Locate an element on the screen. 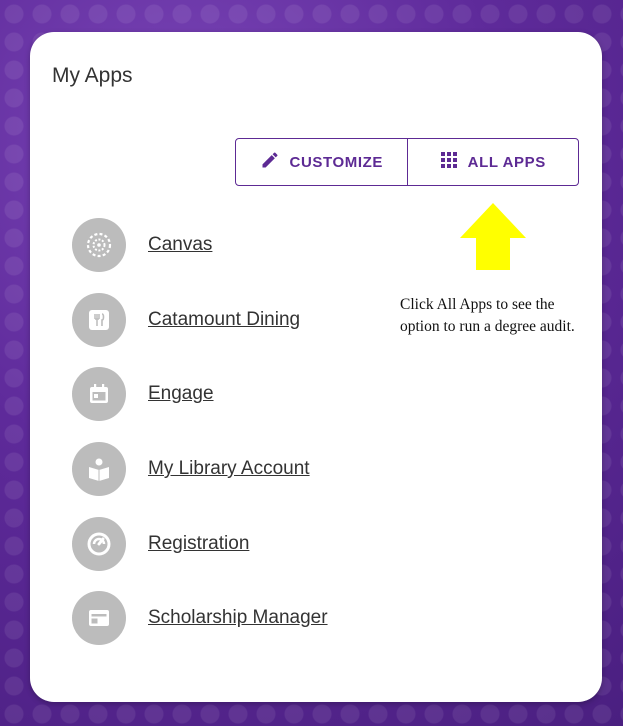 This screenshot has height=726, width=623. list-item: Catamount Dining is located at coordinates (200, 320).